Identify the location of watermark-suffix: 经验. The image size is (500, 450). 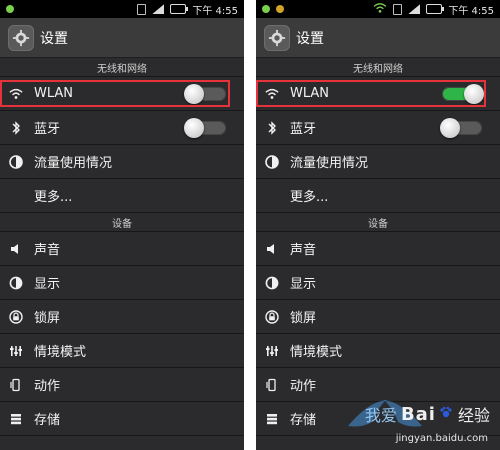
(473, 415).